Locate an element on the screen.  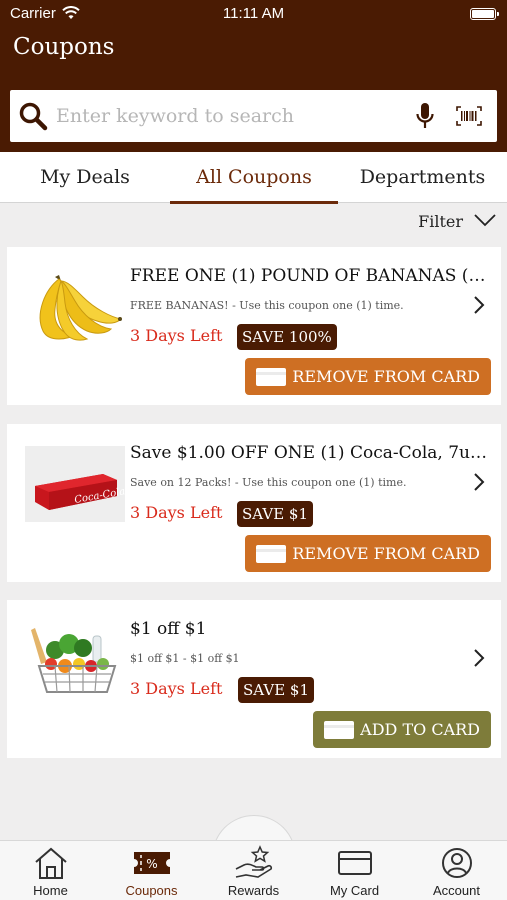
account-icon is located at coordinates (456, 863).